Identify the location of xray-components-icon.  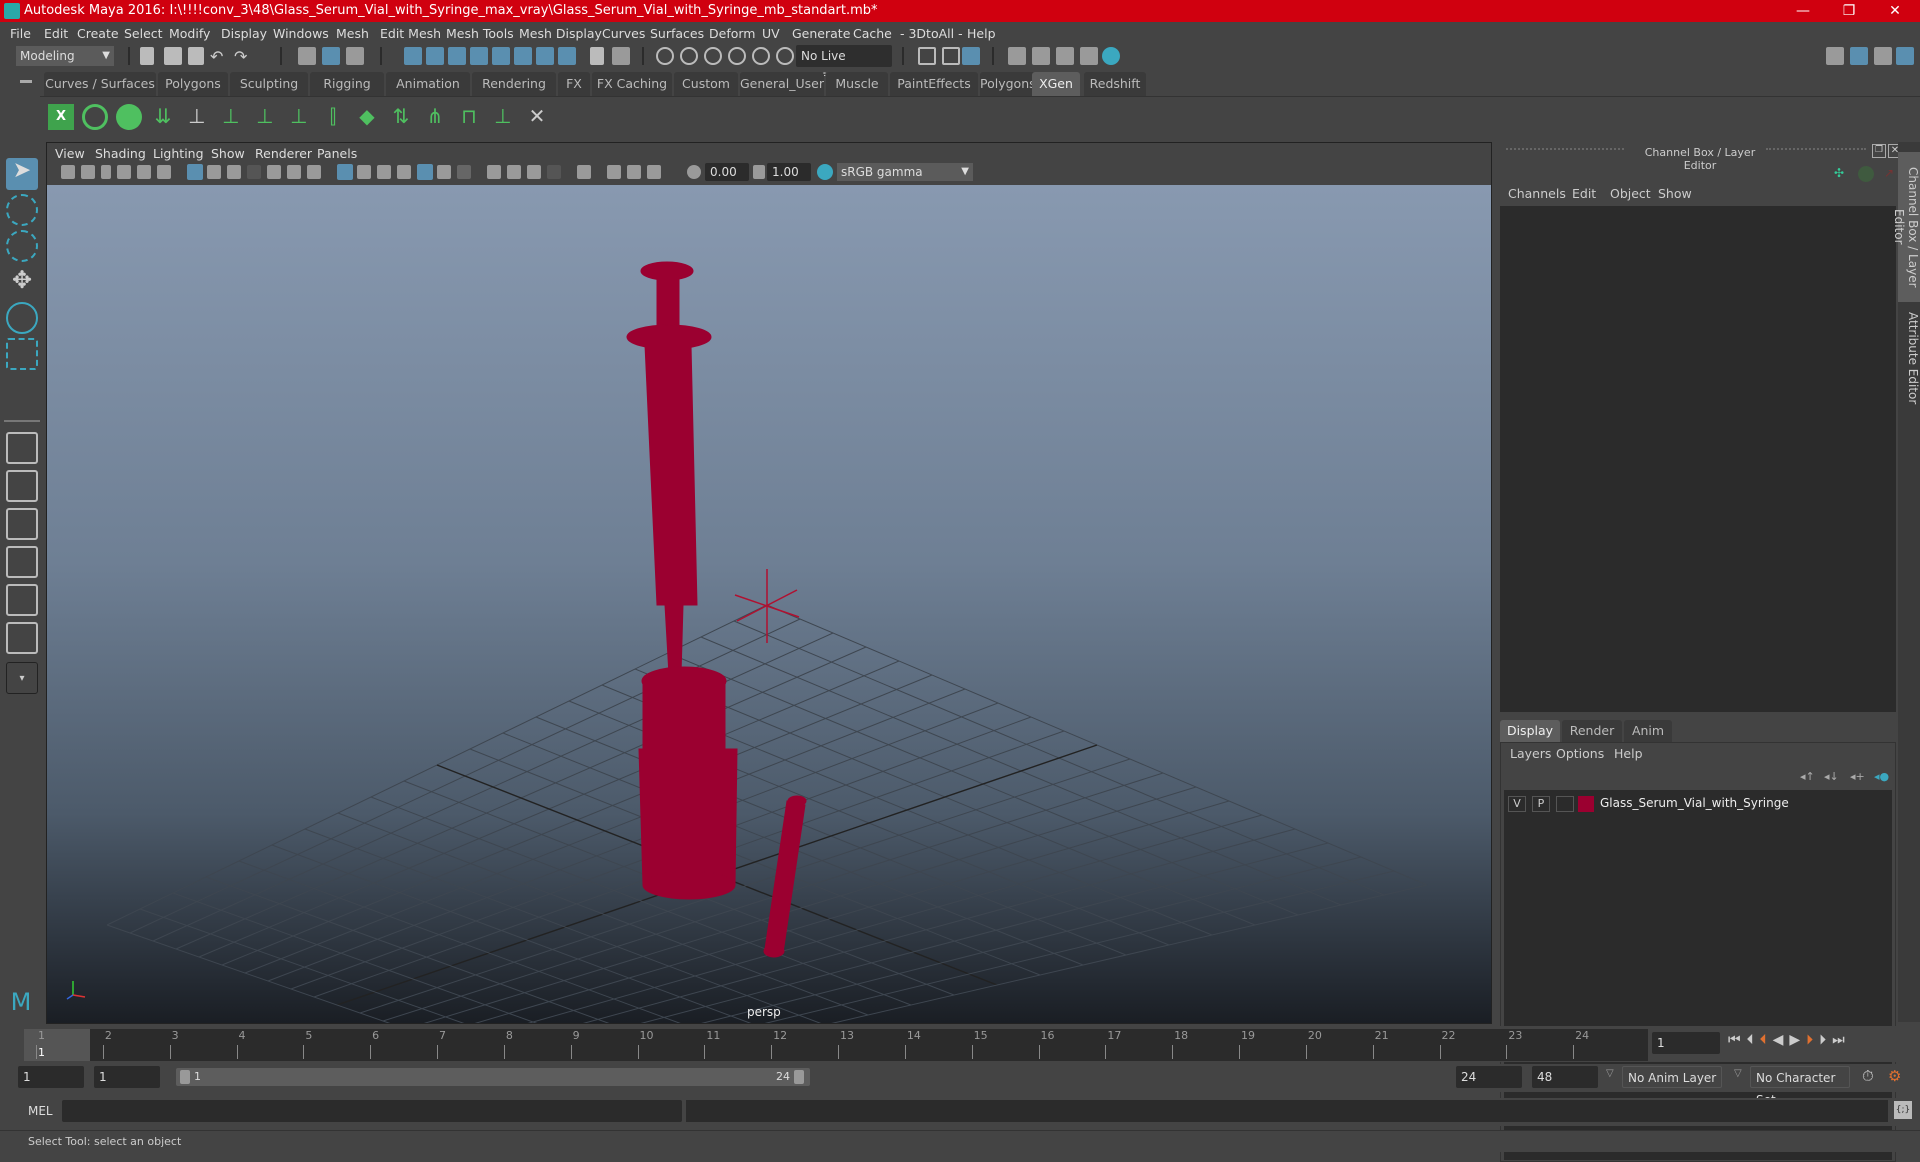
(654, 172).